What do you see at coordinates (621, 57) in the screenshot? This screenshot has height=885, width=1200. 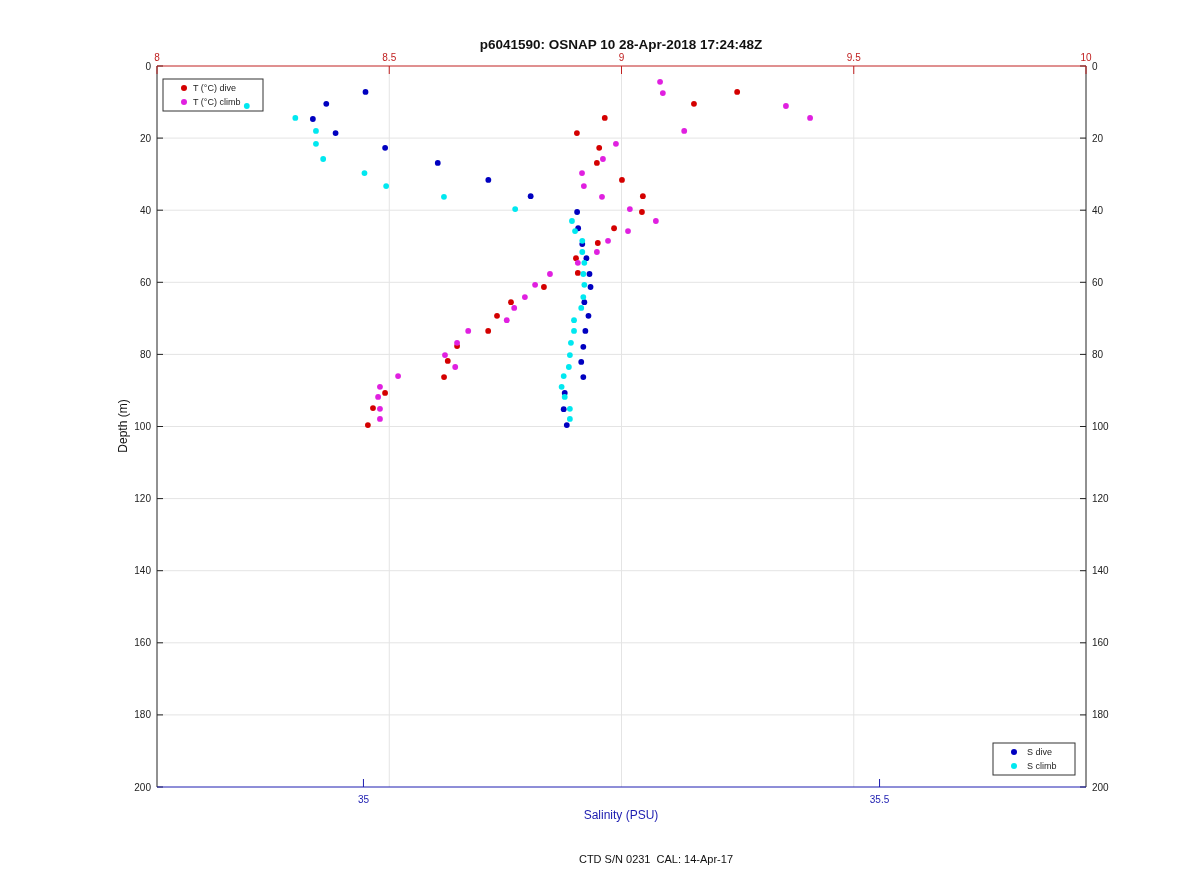 I see `tick-label: 9` at bounding box center [621, 57].